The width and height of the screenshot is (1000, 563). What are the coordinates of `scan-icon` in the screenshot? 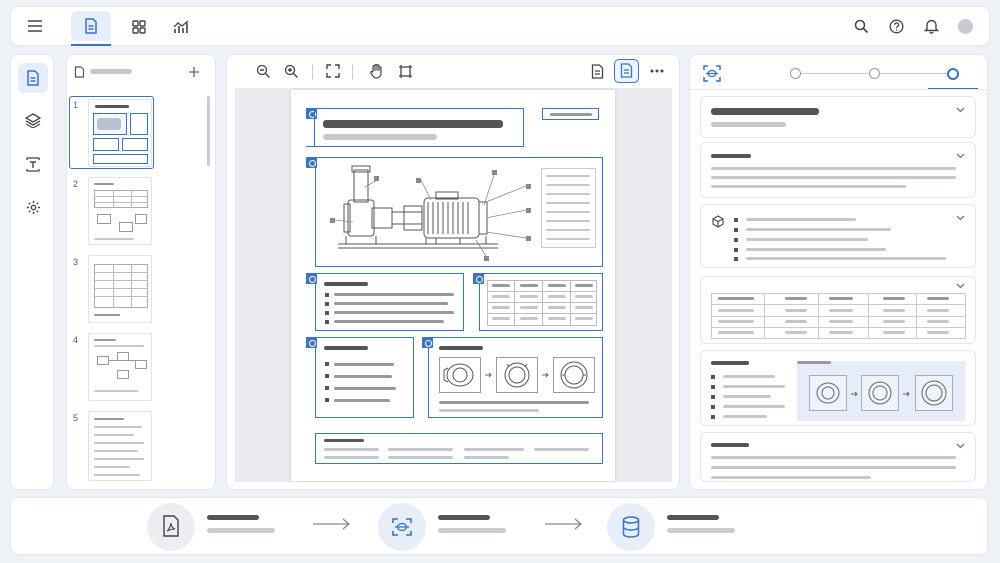 It's located at (402, 527).